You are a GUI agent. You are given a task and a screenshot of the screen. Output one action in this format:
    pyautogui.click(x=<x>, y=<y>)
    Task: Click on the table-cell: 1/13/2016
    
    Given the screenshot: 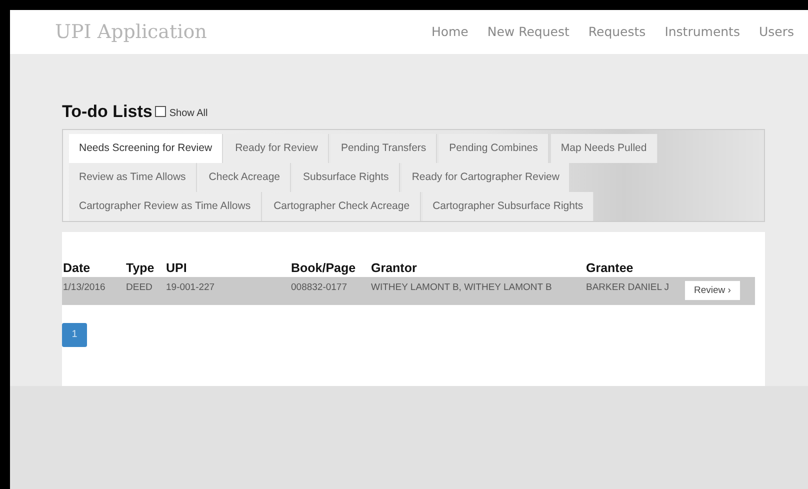 What is the action you would take?
    pyautogui.click(x=93, y=290)
    